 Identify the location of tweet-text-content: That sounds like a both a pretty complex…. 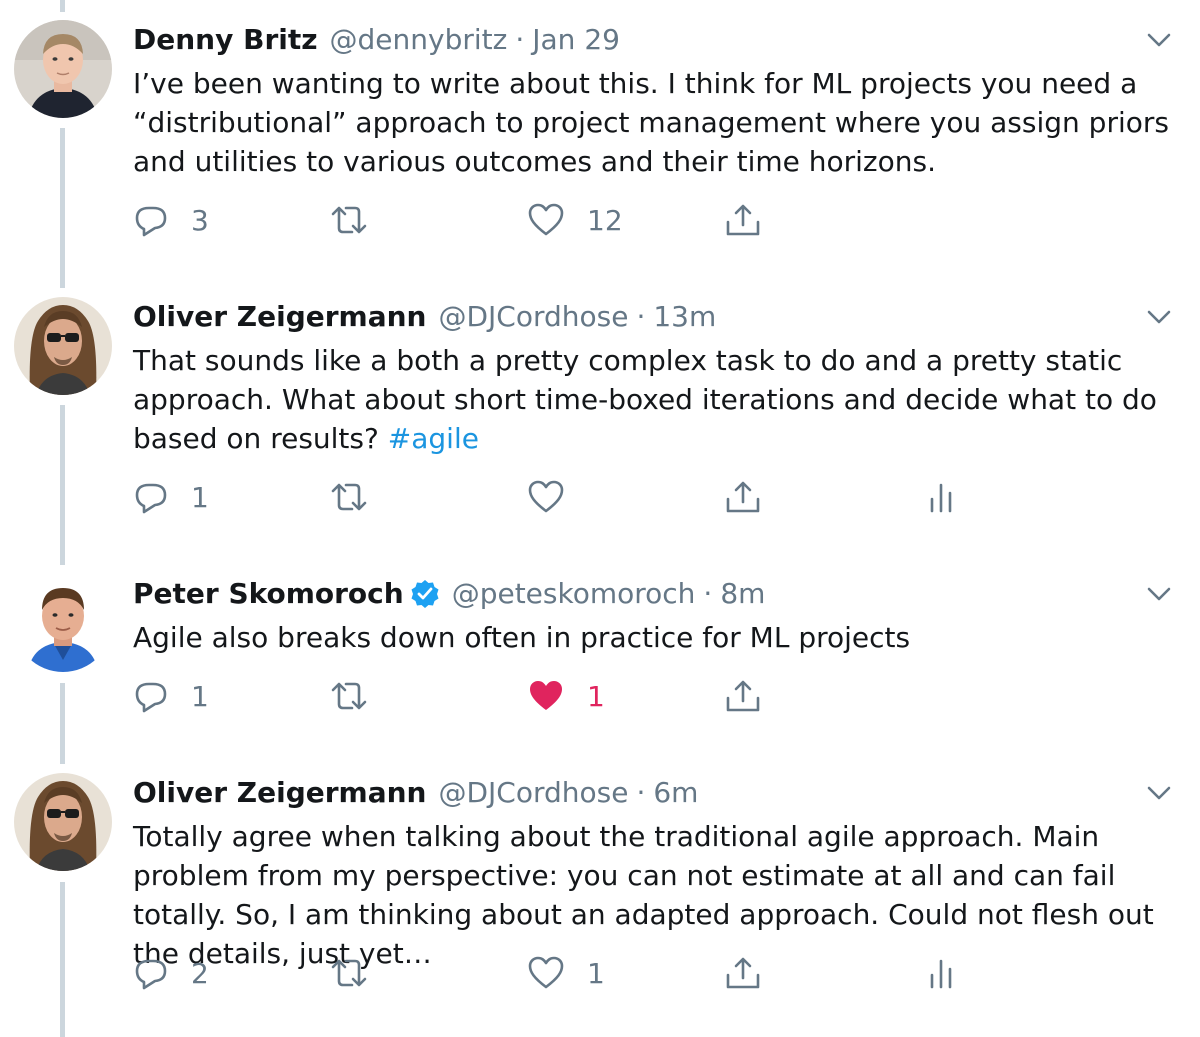
(645, 399).